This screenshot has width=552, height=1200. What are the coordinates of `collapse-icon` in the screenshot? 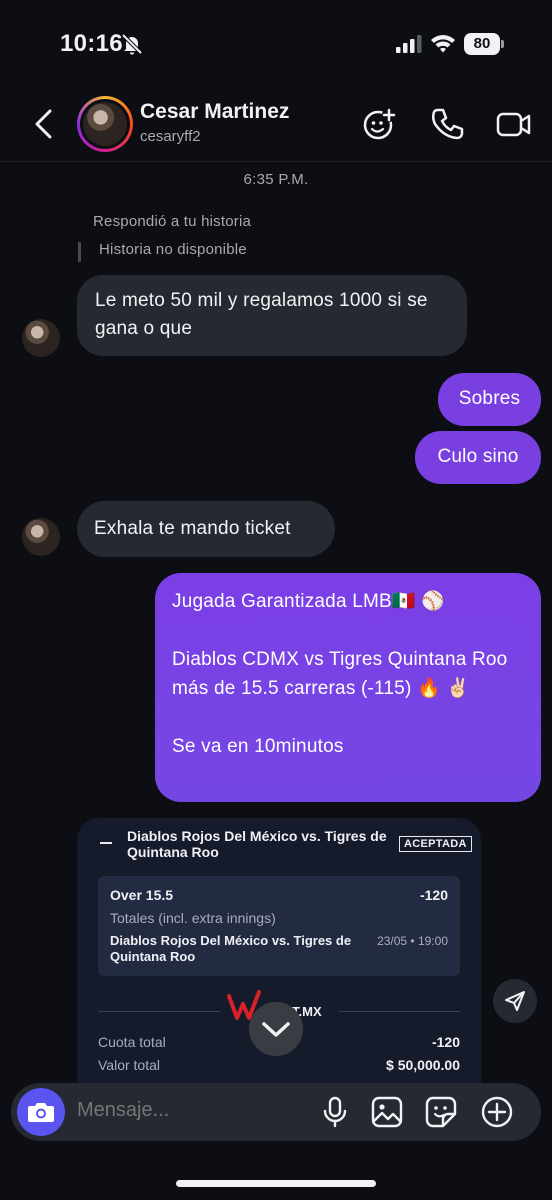 It's located at (106, 843).